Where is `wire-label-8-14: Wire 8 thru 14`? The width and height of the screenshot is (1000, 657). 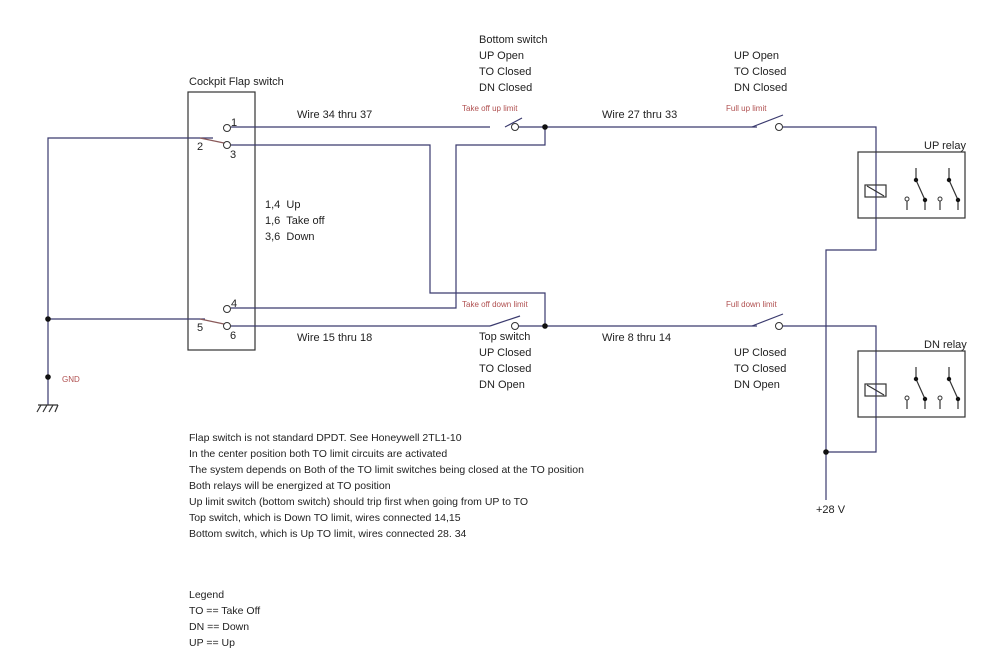
wire-label-8-14: Wire 8 thru 14 is located at coordinates (637, 338).